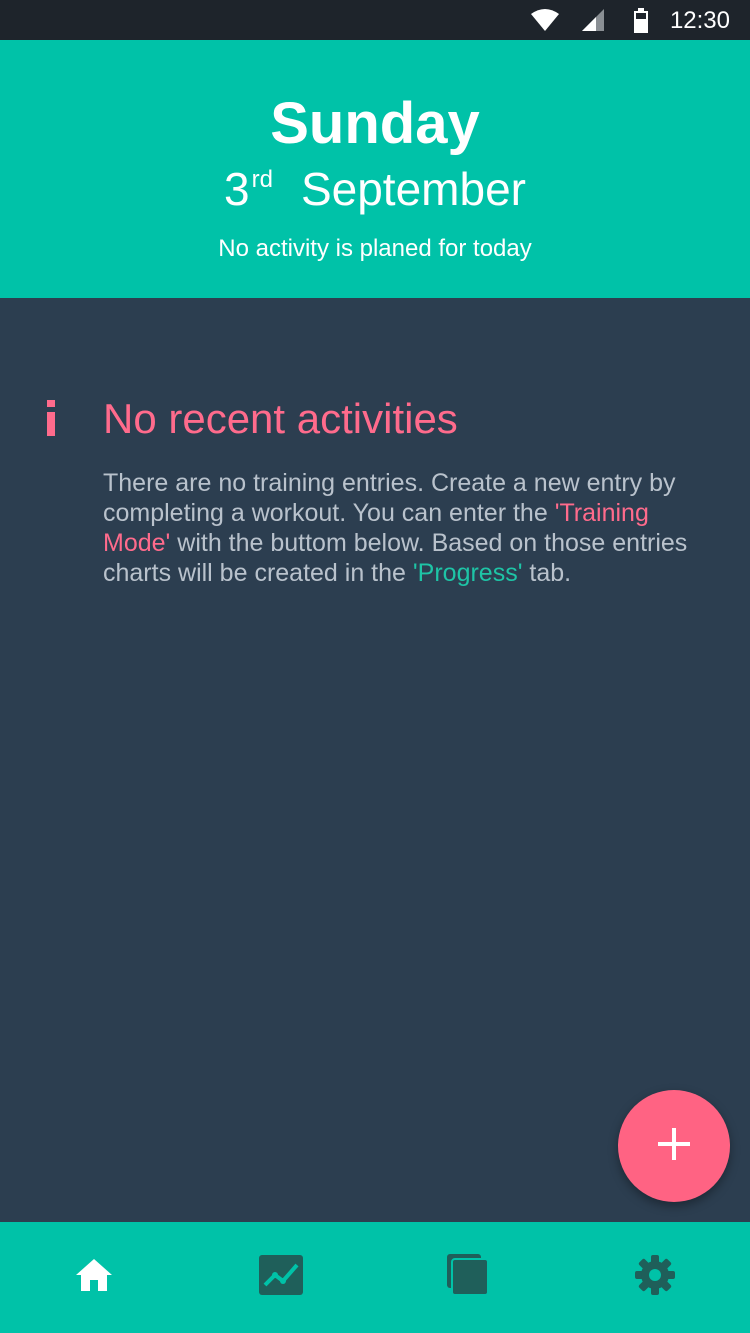  Describe the element at coordinates (375, 123) in the screenshot. I see `day-title: Sunday` at that location.